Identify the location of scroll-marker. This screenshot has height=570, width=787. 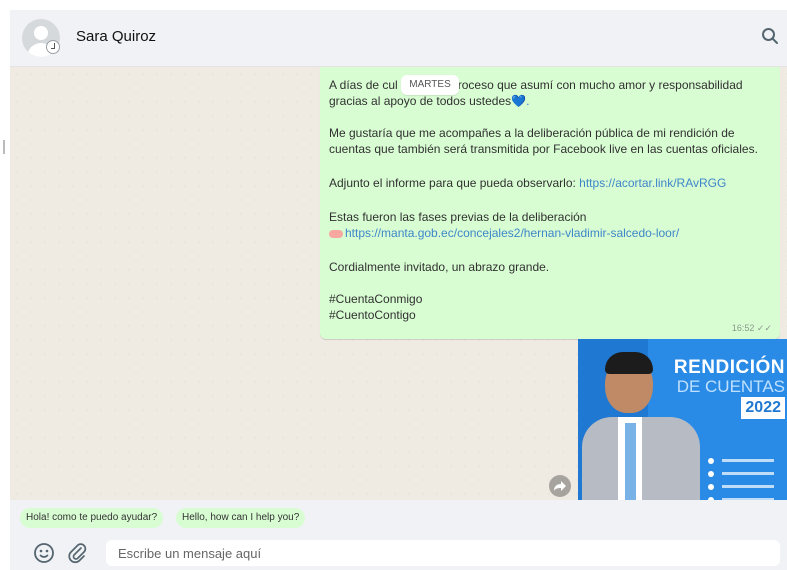
(4, 147).